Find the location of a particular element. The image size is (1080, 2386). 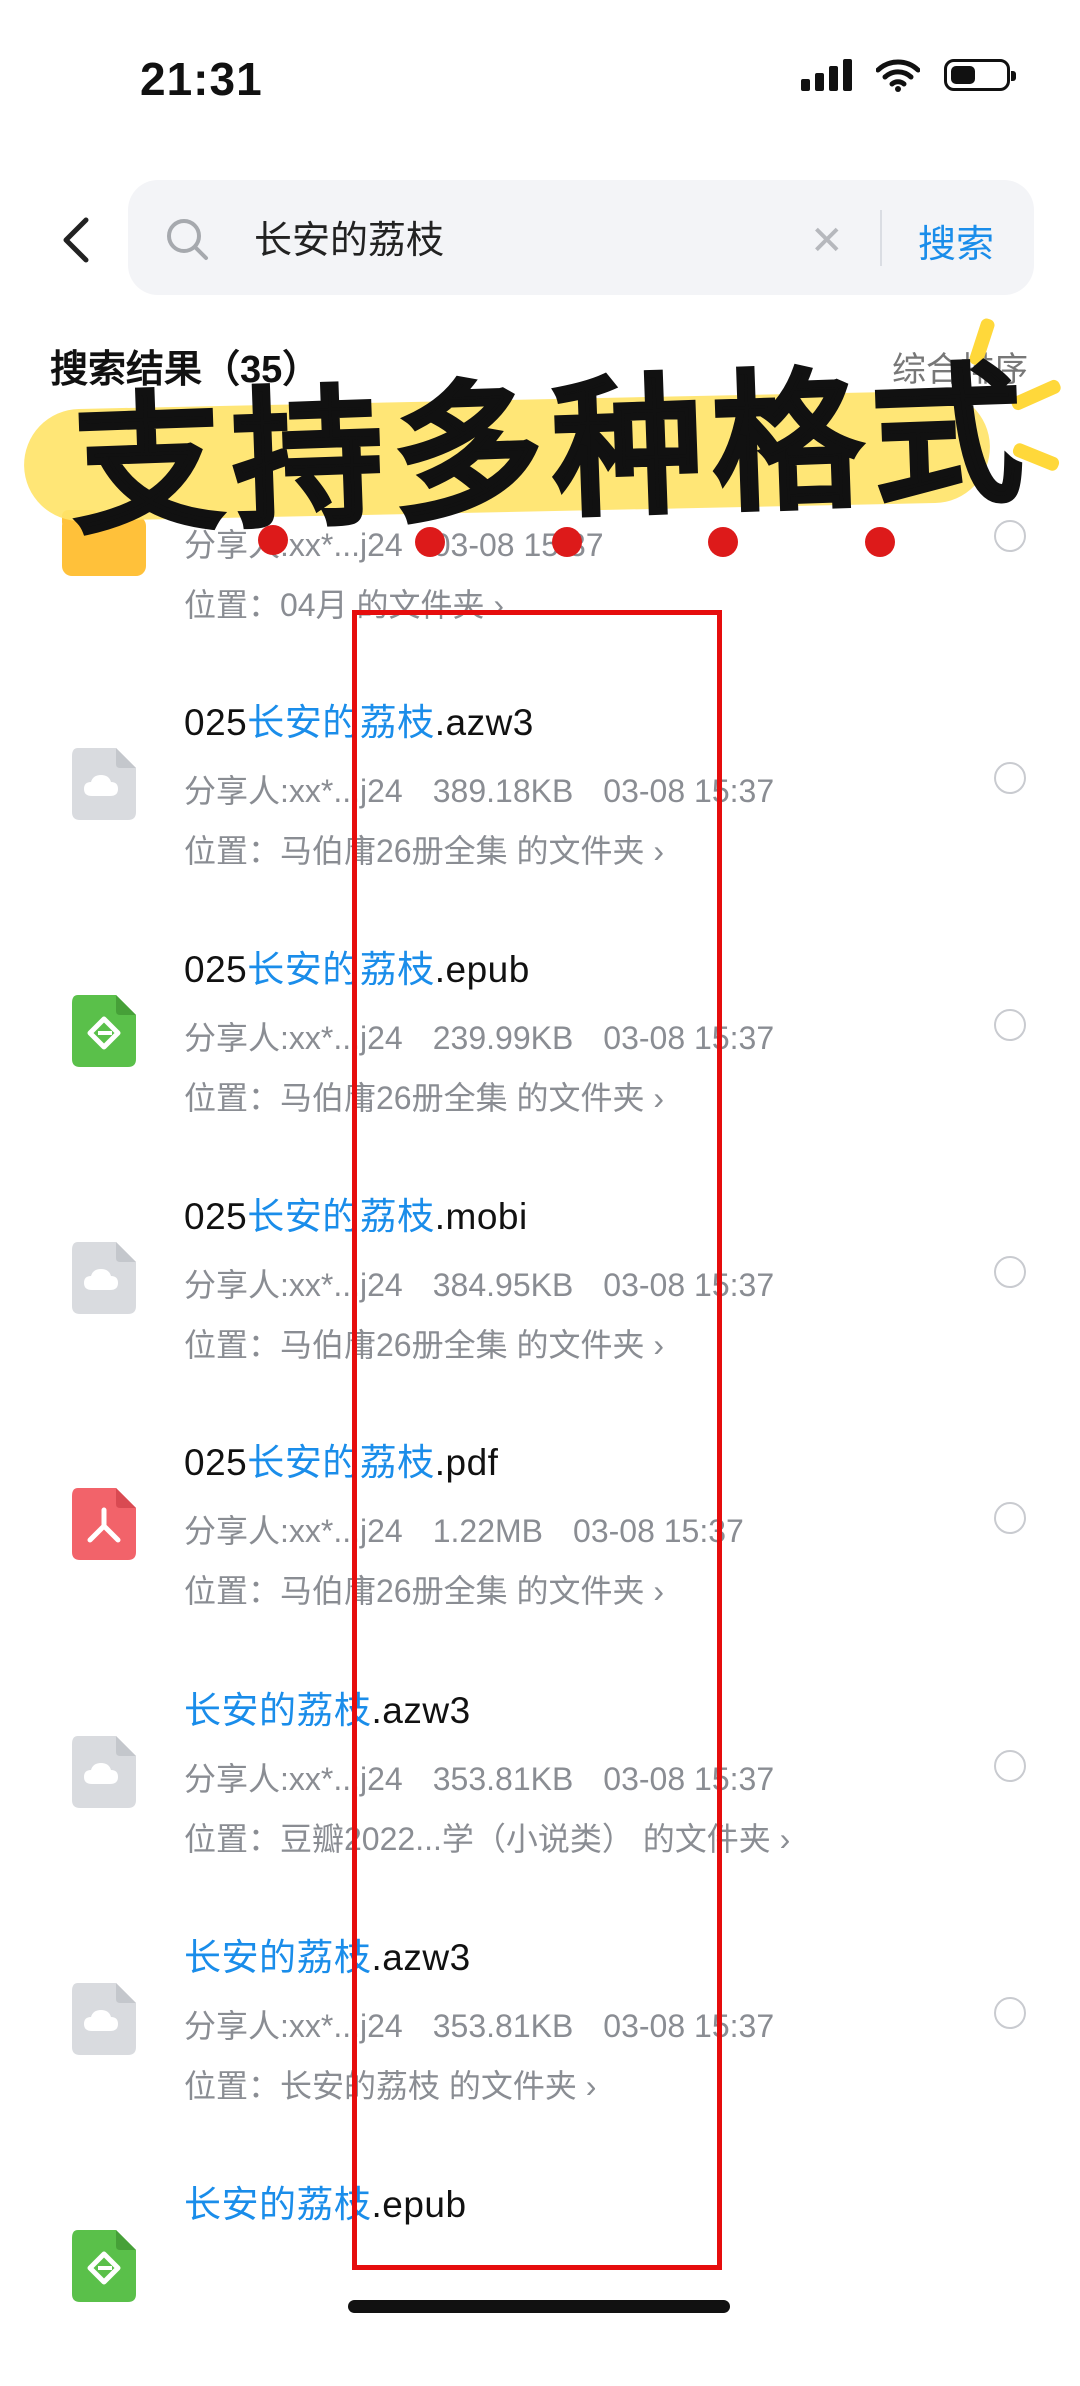

search-icon is located at coordinates (187, 239).